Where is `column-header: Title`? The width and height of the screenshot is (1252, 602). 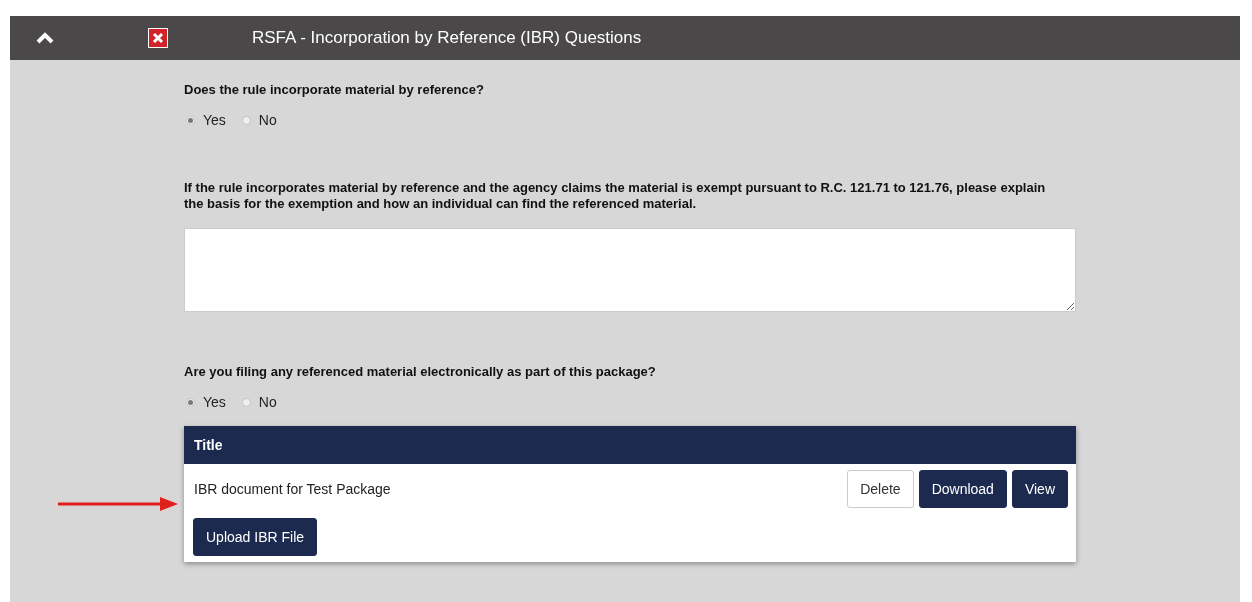 column-header: Title is located at coordinates (630, 445).